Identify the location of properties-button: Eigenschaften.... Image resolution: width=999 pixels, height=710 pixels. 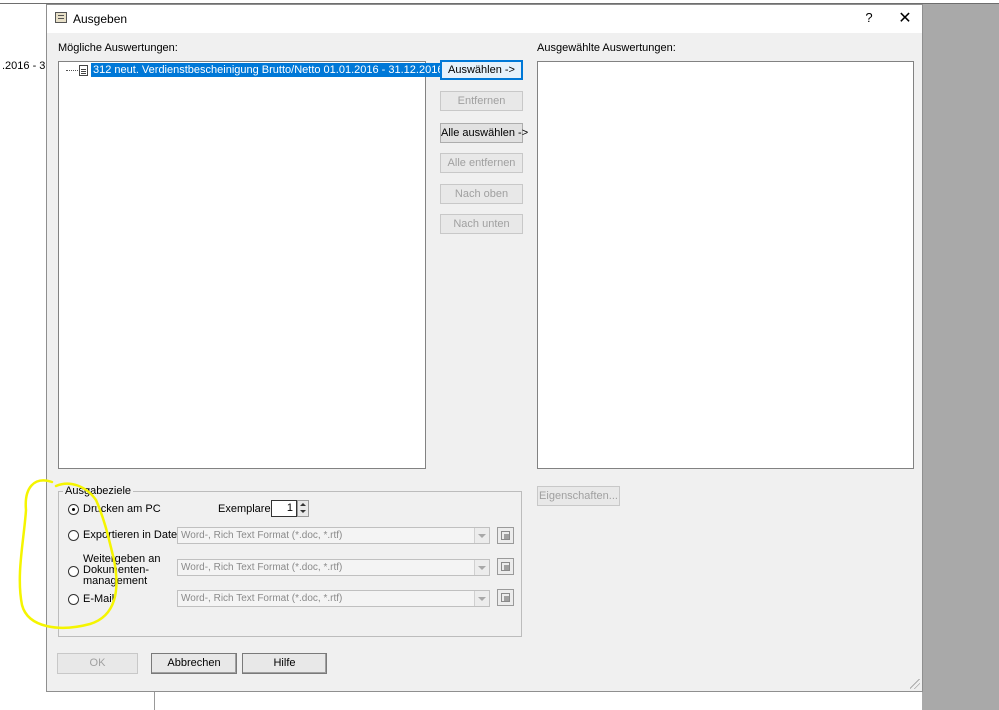
(578, 496).